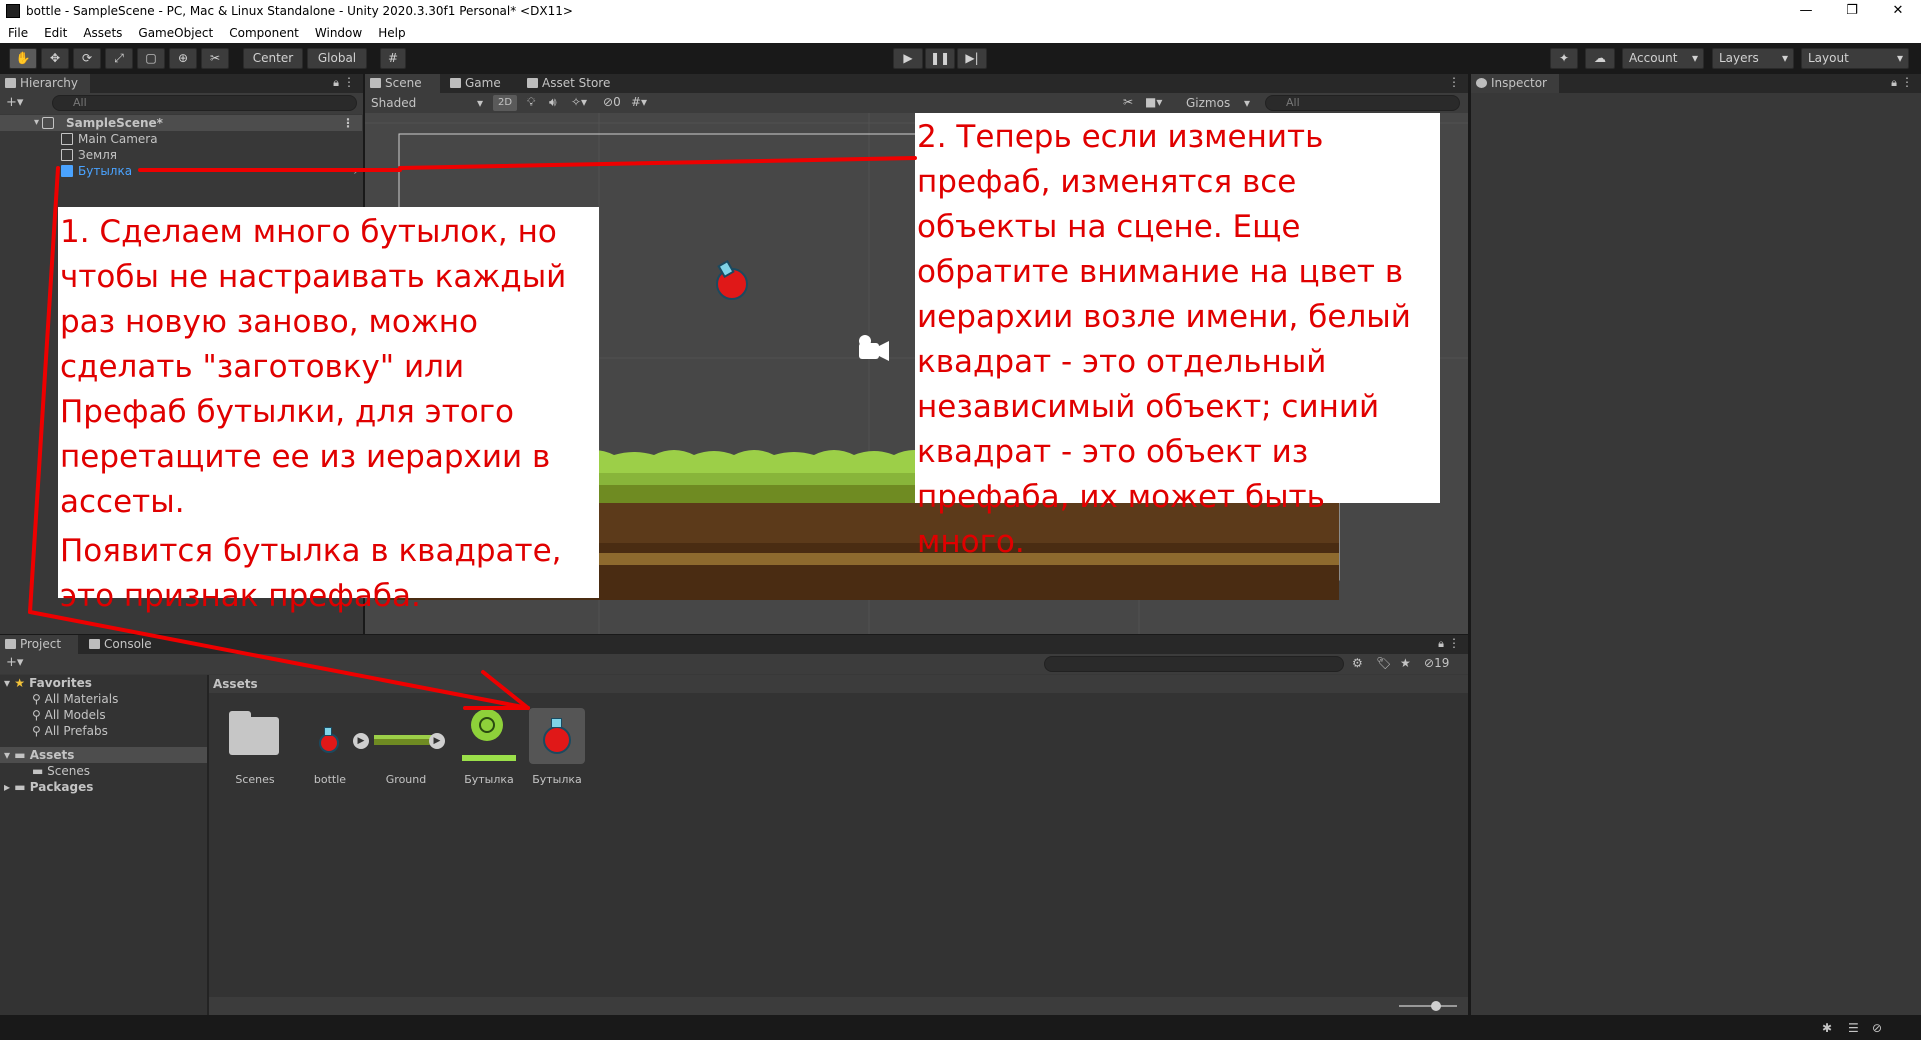 The image size is (1921, 1040). Describe the element at coordinates (103, 755) in the screenshot. I see `assets-folder-row: ▾ ▬ Assets` at that location.